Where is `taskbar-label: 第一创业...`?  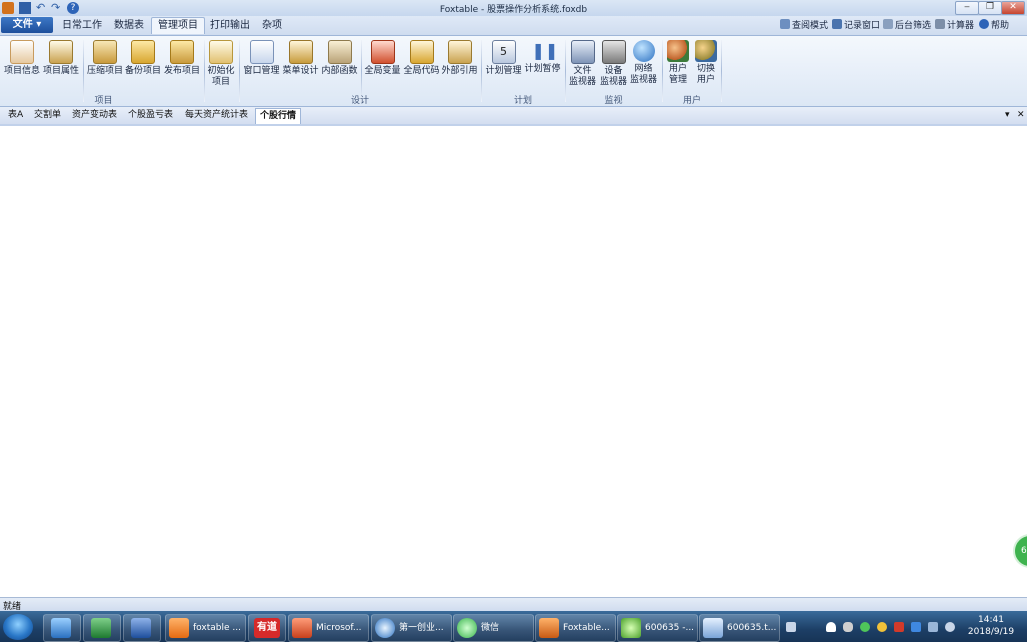 taskbar-label: 第一创业... is located at coordinates (421, 628).